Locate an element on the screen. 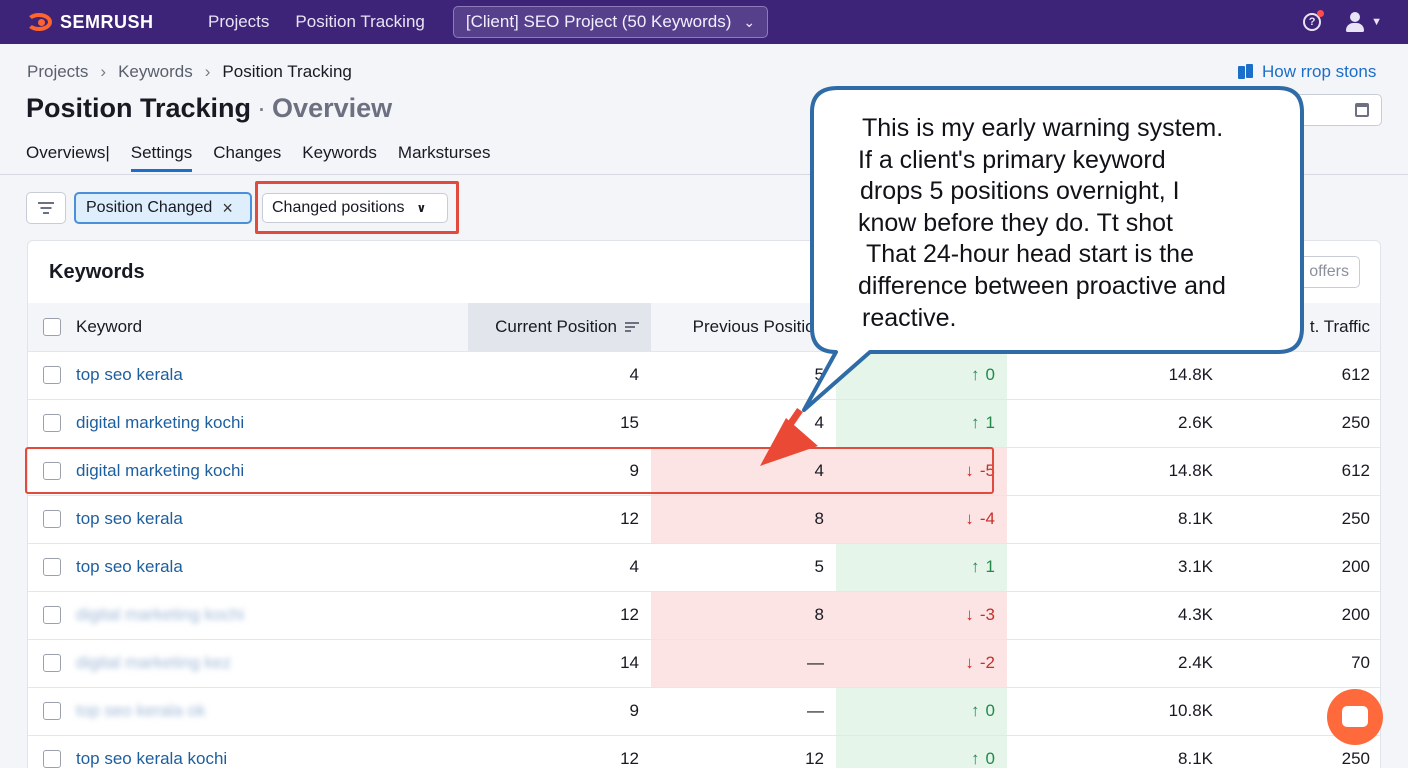  keyword-link: top seo kerala kochi is located at coordinates (272, 751).